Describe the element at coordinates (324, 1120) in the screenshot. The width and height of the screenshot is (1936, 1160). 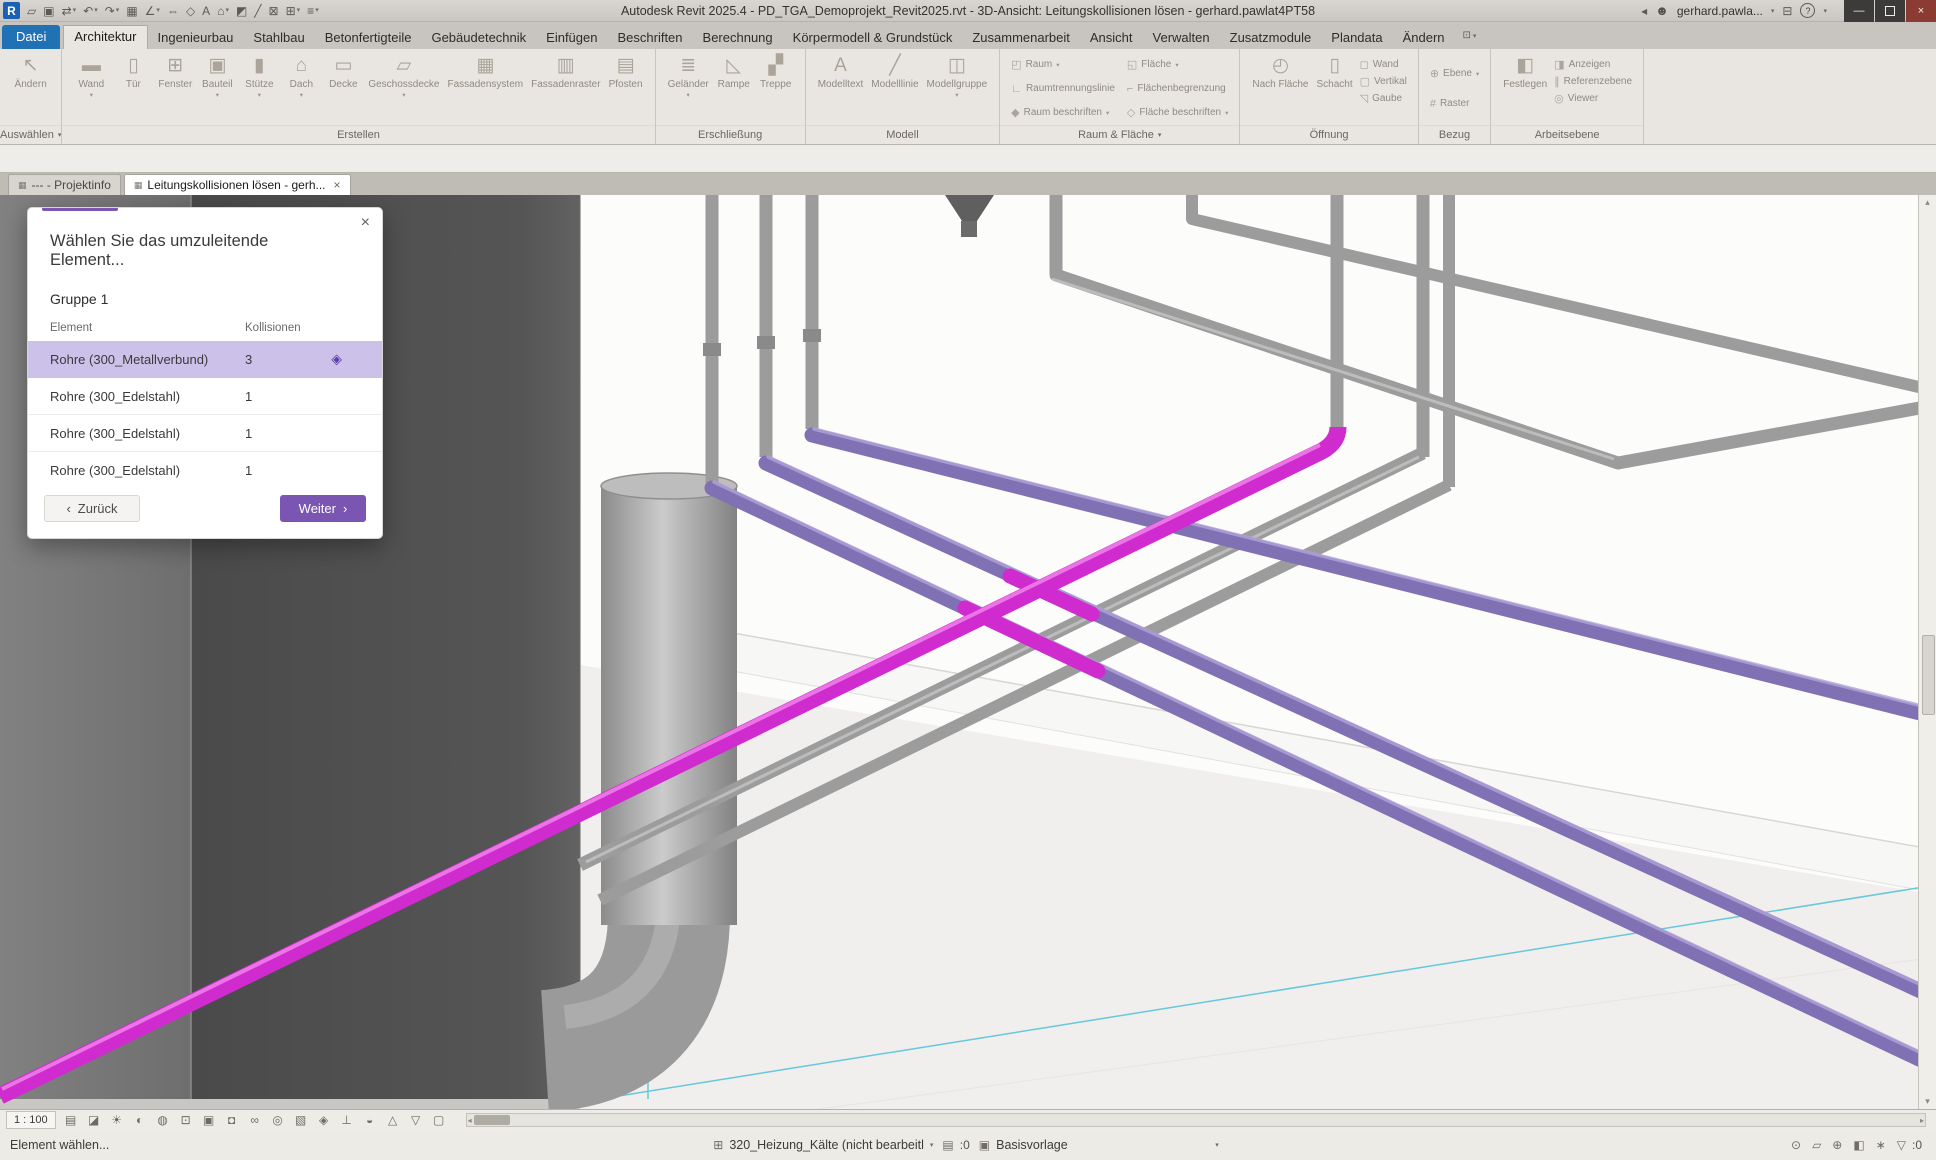
I see `displacement-icon: ◈` at that location.